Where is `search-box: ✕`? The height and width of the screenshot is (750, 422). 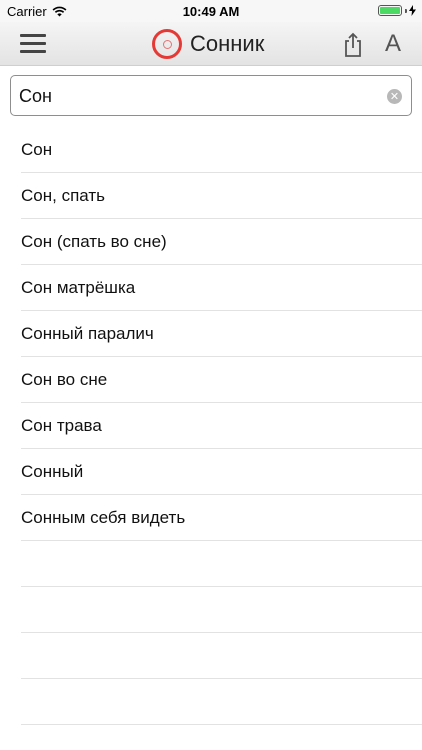 search-box: ✕ is located at coordinates (211, 95).